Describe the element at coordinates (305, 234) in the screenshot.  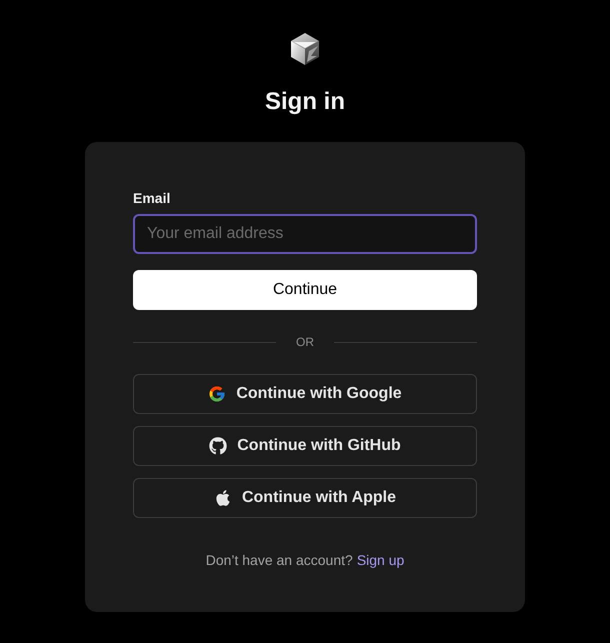
I see `email-input-field: Your email address` at that location.